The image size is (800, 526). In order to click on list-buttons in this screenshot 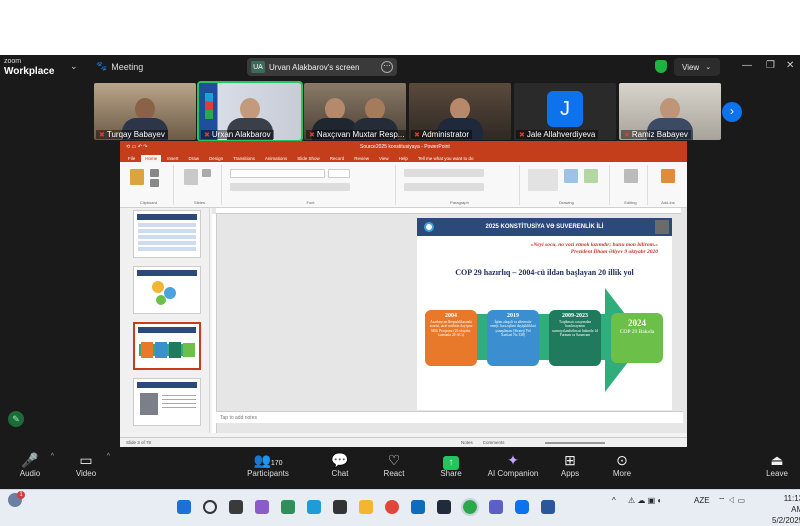, I will do `click(444, 173)`.